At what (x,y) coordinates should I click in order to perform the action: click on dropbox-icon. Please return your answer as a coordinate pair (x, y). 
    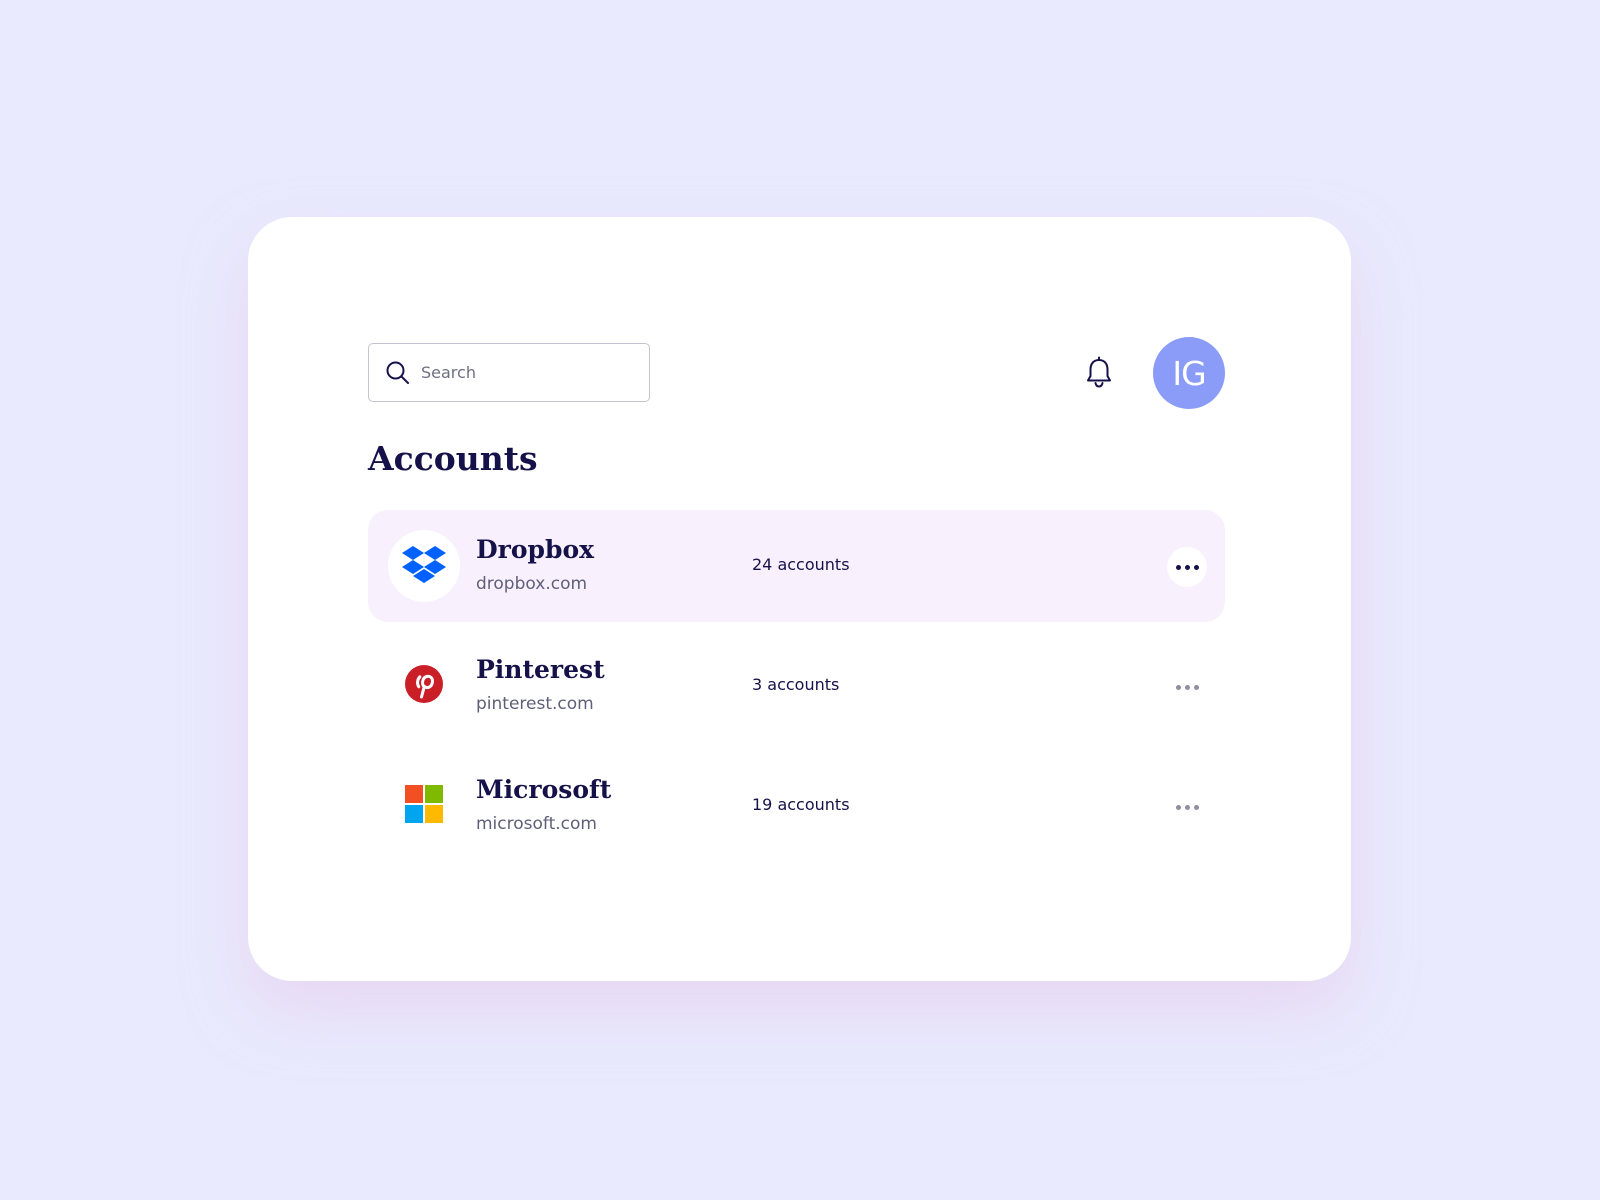
    Looking at the image, I should click on (424, 566).